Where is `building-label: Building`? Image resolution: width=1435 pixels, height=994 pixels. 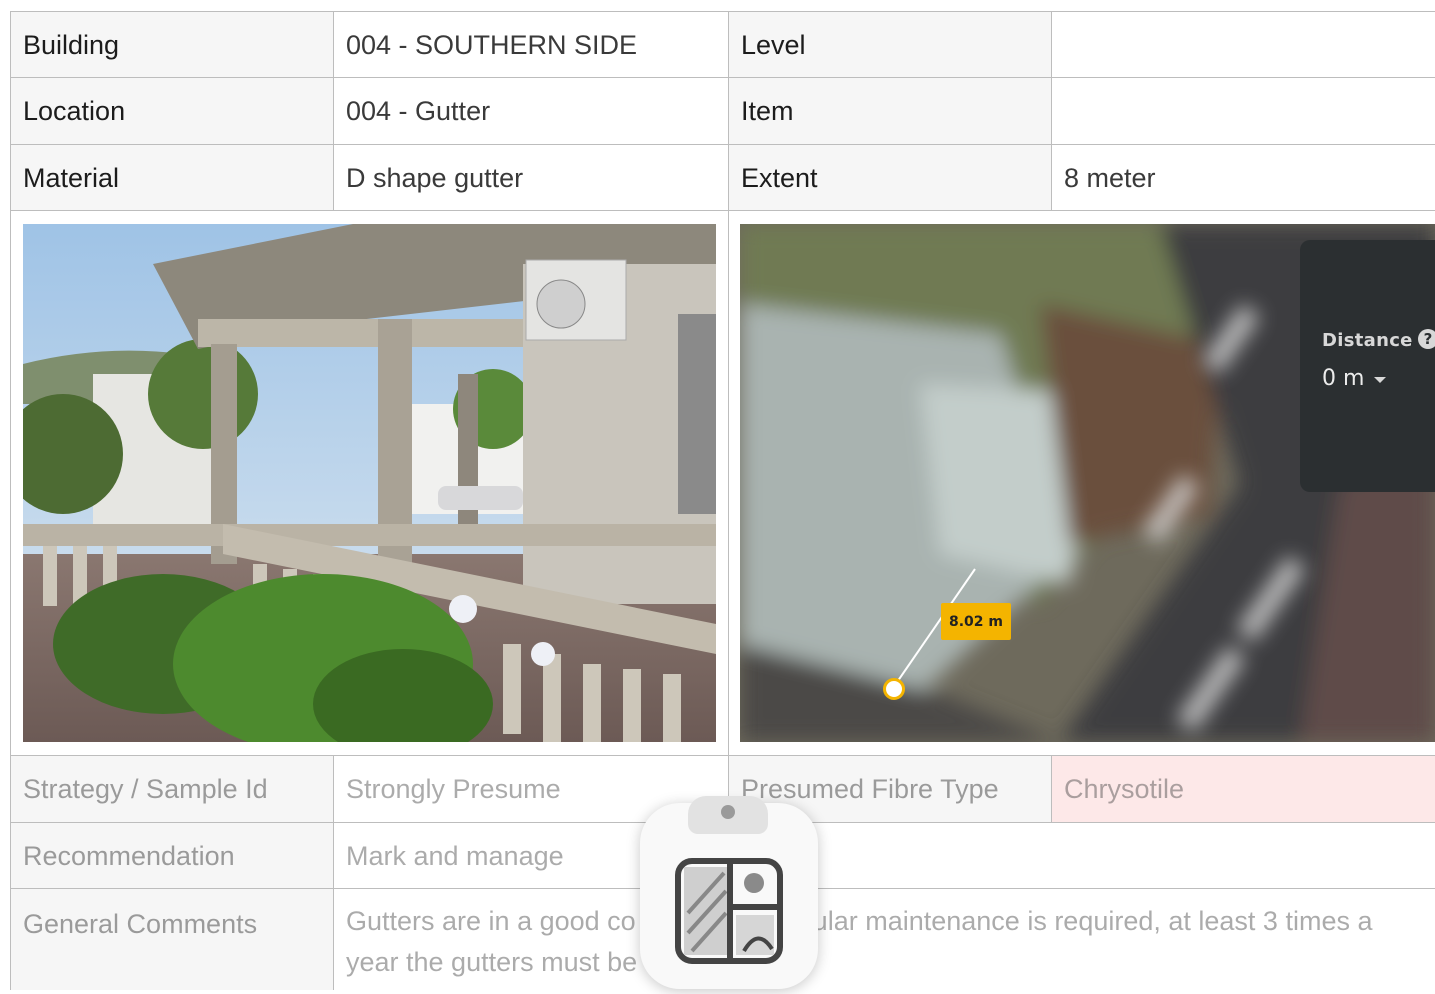 building-label: Building is located at coordinates (171, 45).